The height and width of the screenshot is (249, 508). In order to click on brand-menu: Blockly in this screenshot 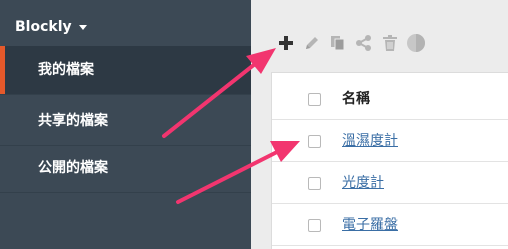, I will do `click(51, 27)`.